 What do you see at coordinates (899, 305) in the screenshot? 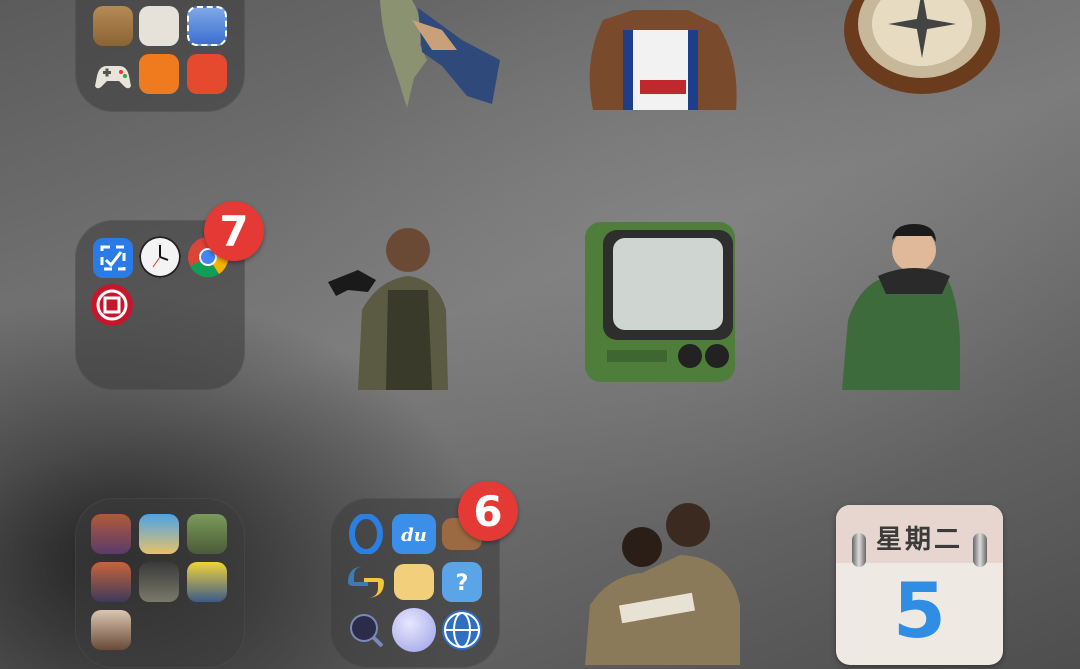
I see `man-in-coat-sticker` at bounding box center [899, 305].